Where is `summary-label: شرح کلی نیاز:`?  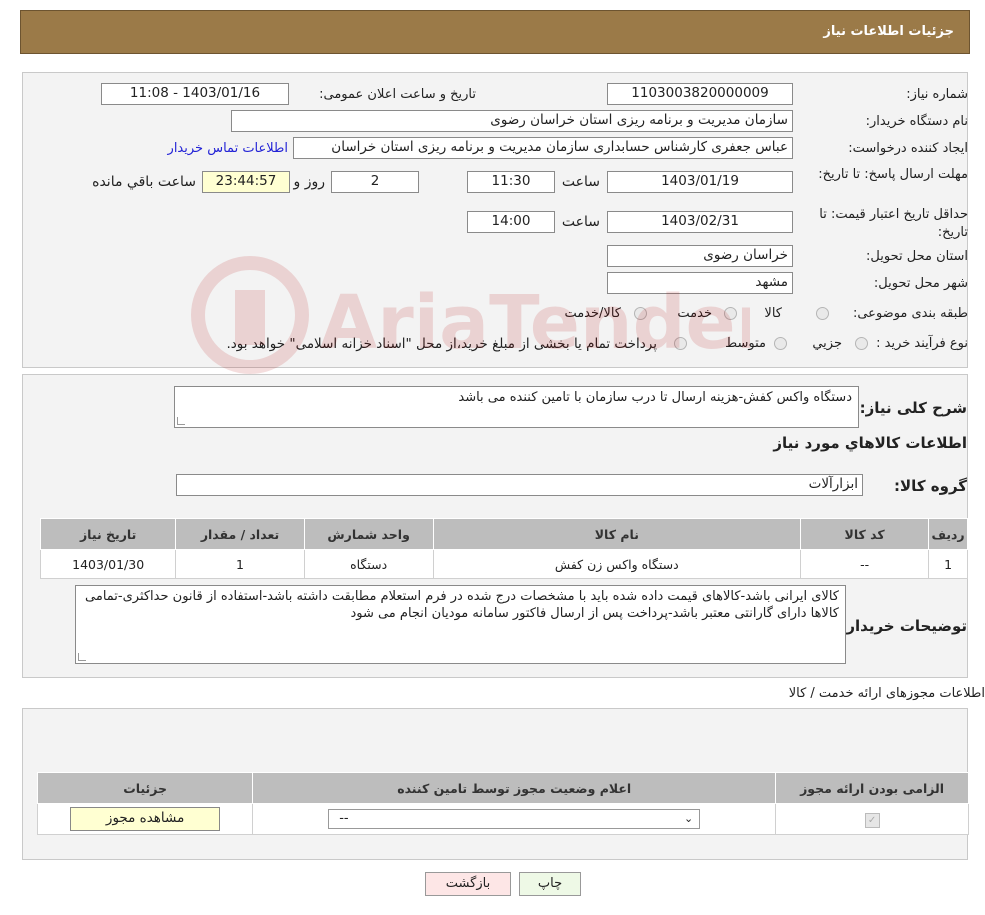
summary-label: شرح کلی نیاز: is located at coordinates (913, 408).